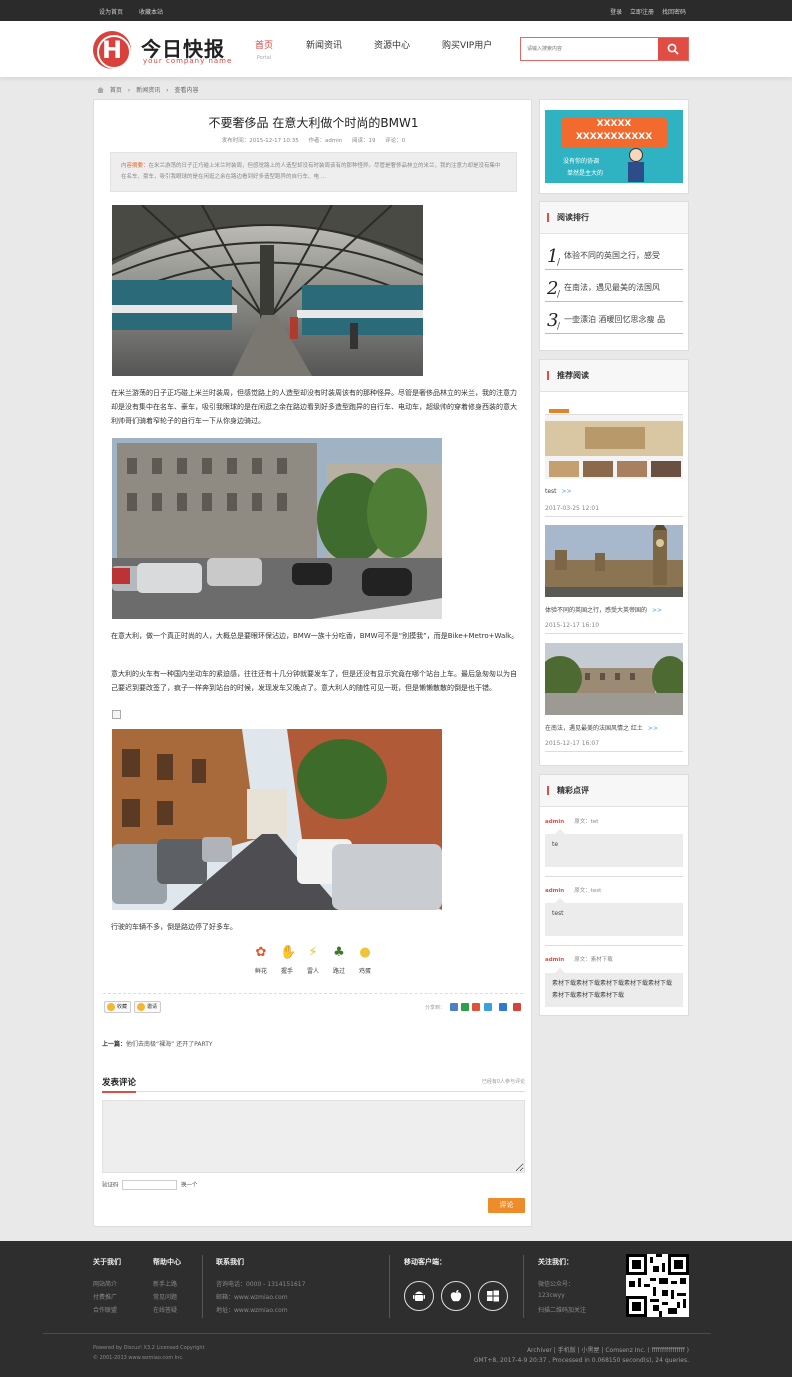 Image resolution: width=792 pixels, height=1377 pixels. Describe the element at coordinates (642, 12) in the screenshot. I see `register-link: 立即注册` at that location.